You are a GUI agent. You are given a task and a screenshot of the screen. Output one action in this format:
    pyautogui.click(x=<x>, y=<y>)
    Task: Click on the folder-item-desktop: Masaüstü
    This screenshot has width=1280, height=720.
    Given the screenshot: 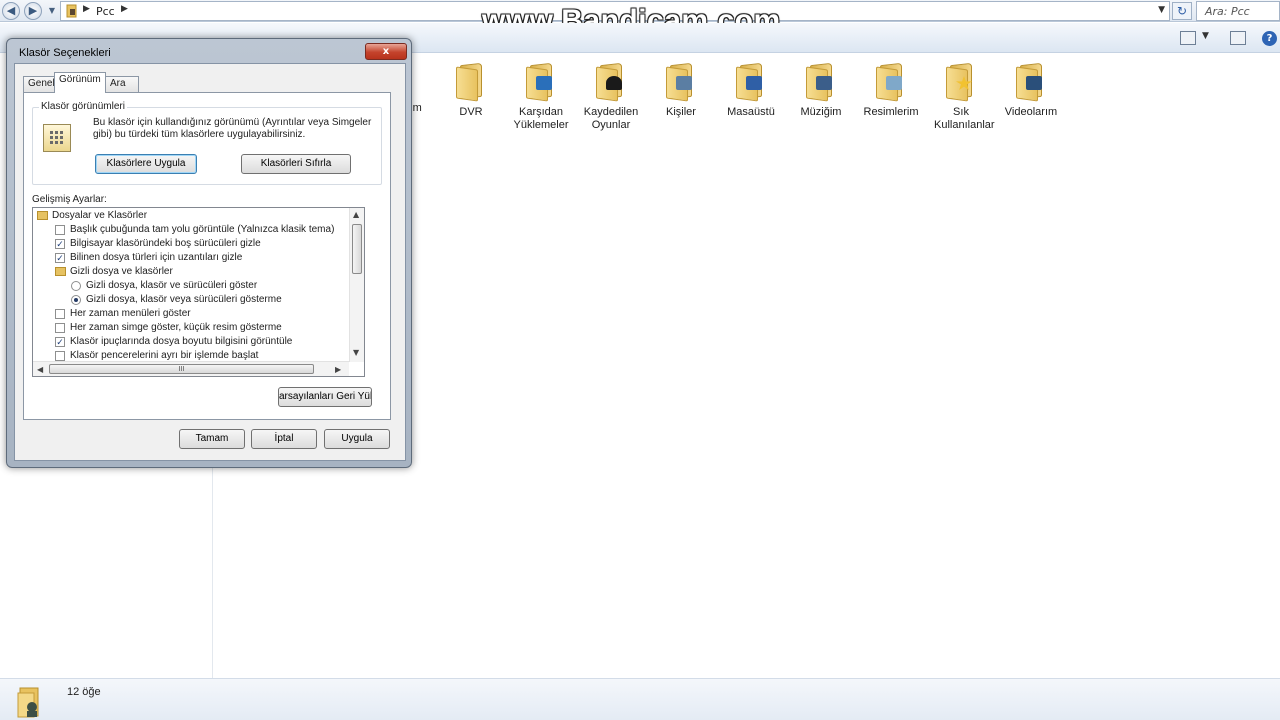 What is the action you would take?
    pyautogui.click(x=751, y=90)
    